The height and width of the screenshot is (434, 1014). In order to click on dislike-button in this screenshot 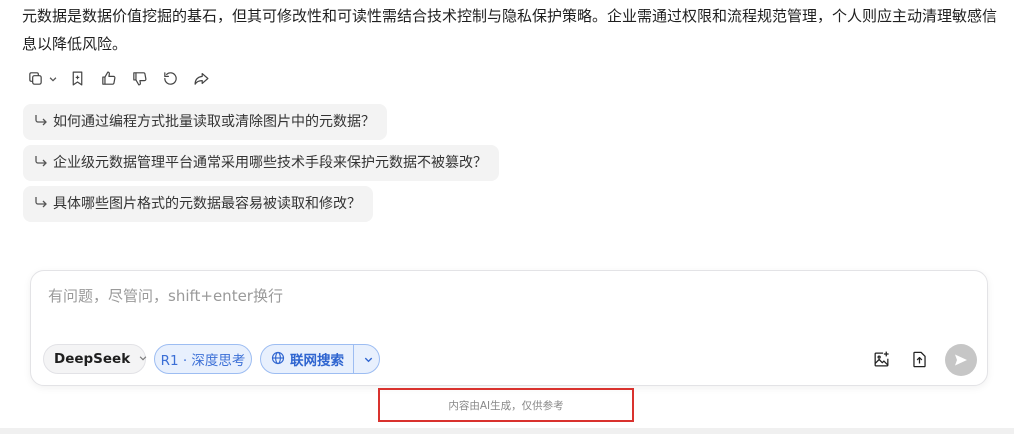, I will do `click(139, 78)`.